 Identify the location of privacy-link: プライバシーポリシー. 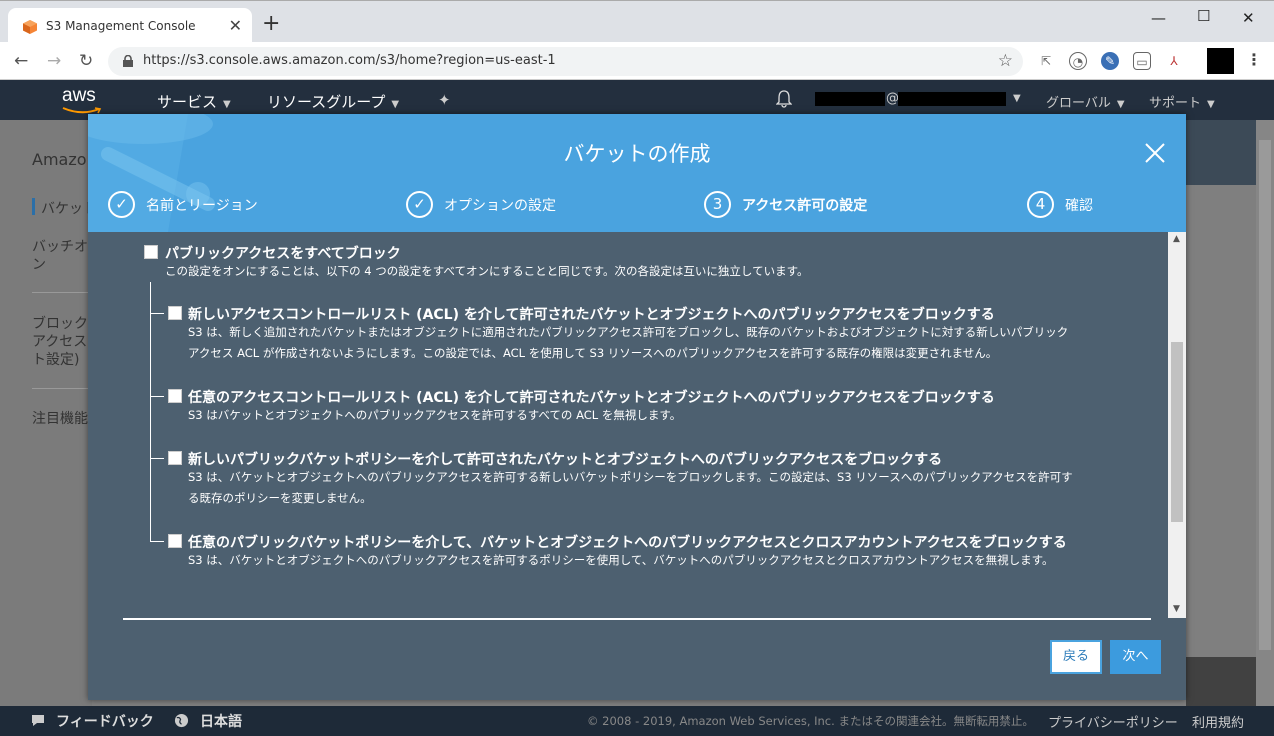
(1113, 721).